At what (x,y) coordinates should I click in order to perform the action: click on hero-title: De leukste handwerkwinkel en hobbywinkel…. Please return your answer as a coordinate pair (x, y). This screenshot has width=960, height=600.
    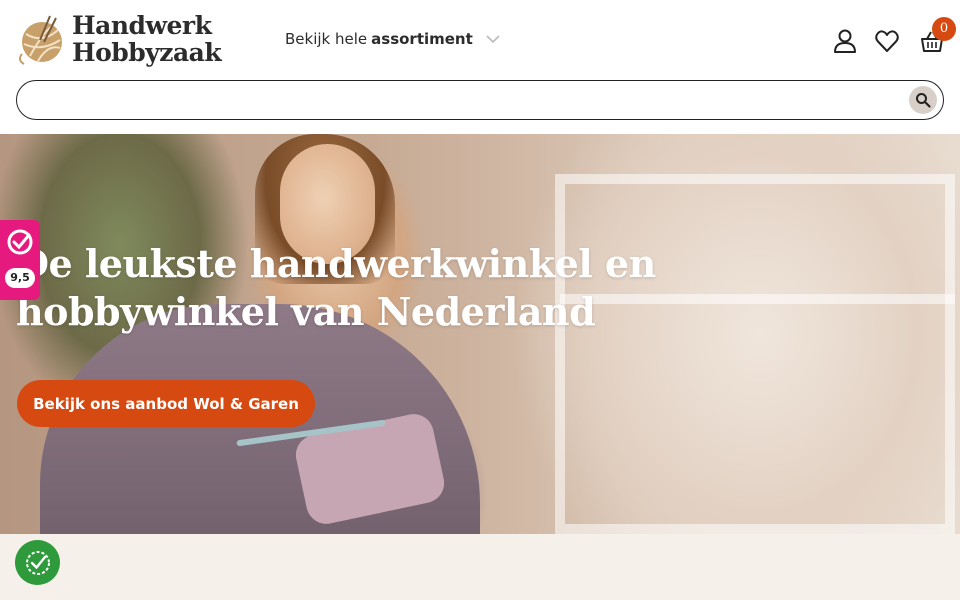
    Looking at the image, I should click on (336, 287).